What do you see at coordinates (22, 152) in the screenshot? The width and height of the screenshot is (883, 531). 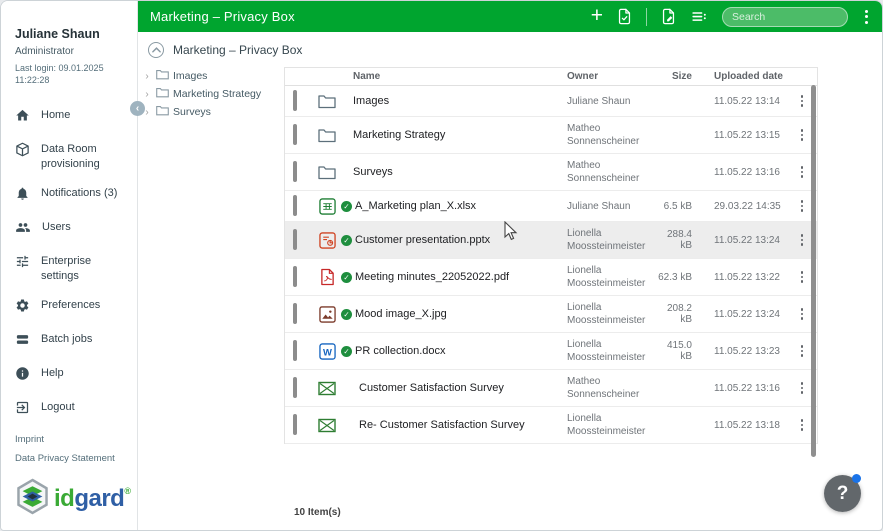 I see `data-room-icon` at bounding box center [22, 152].